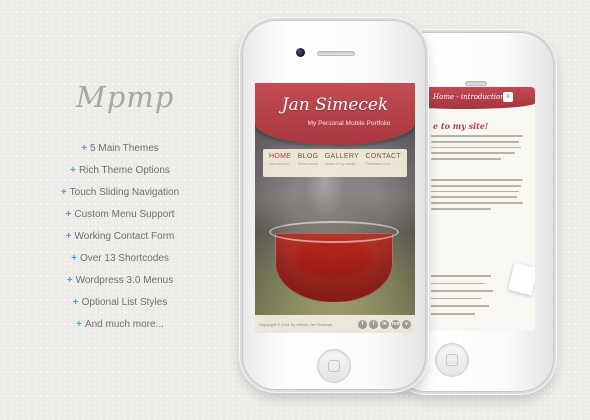 Image resolution: width=590 pixels, height=420 pixels. What do you see at coordinates (124, 170) in the screenshot?
I see `feature-label: Rich Theme Options` at bounding box center [124, 170].